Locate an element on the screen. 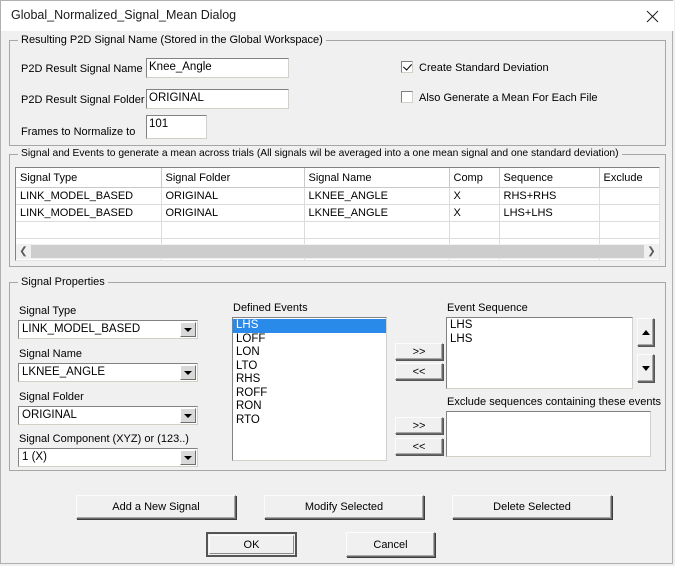 This screenshot has height=566, width=675. close-button is located at coordinates (652, 15).